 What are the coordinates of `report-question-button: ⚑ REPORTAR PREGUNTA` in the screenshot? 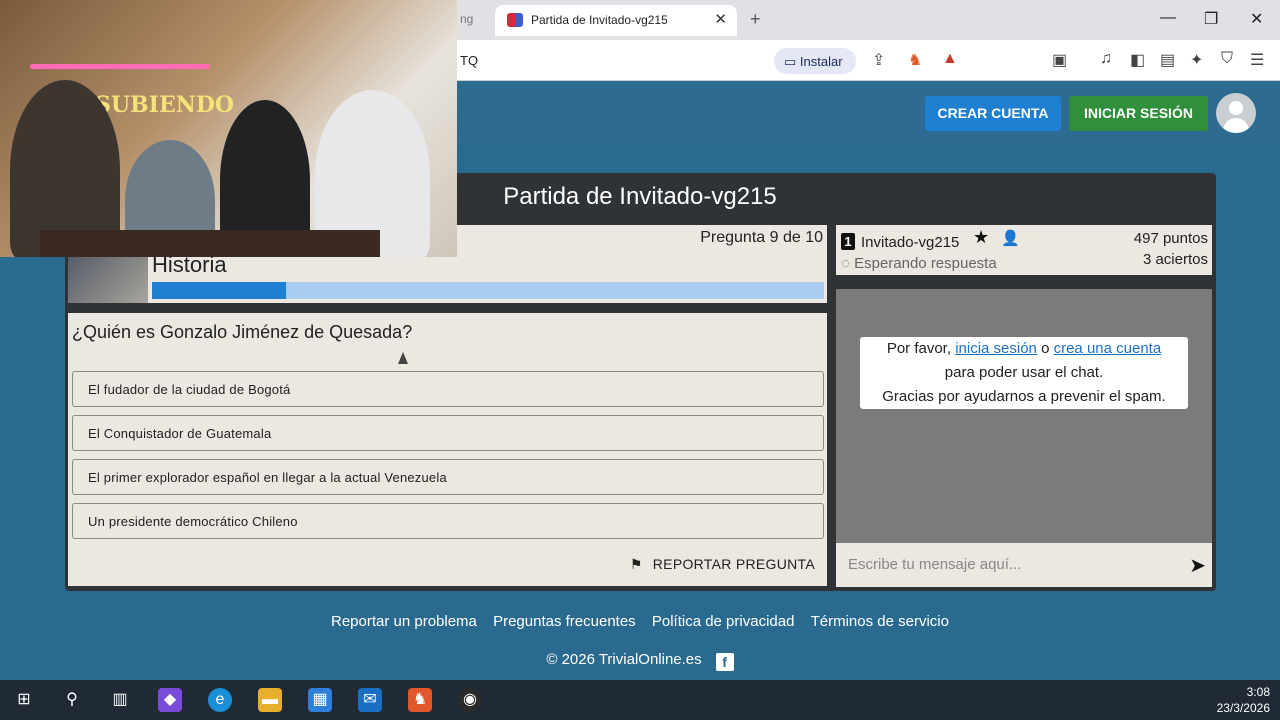 It's located at (722, 564).